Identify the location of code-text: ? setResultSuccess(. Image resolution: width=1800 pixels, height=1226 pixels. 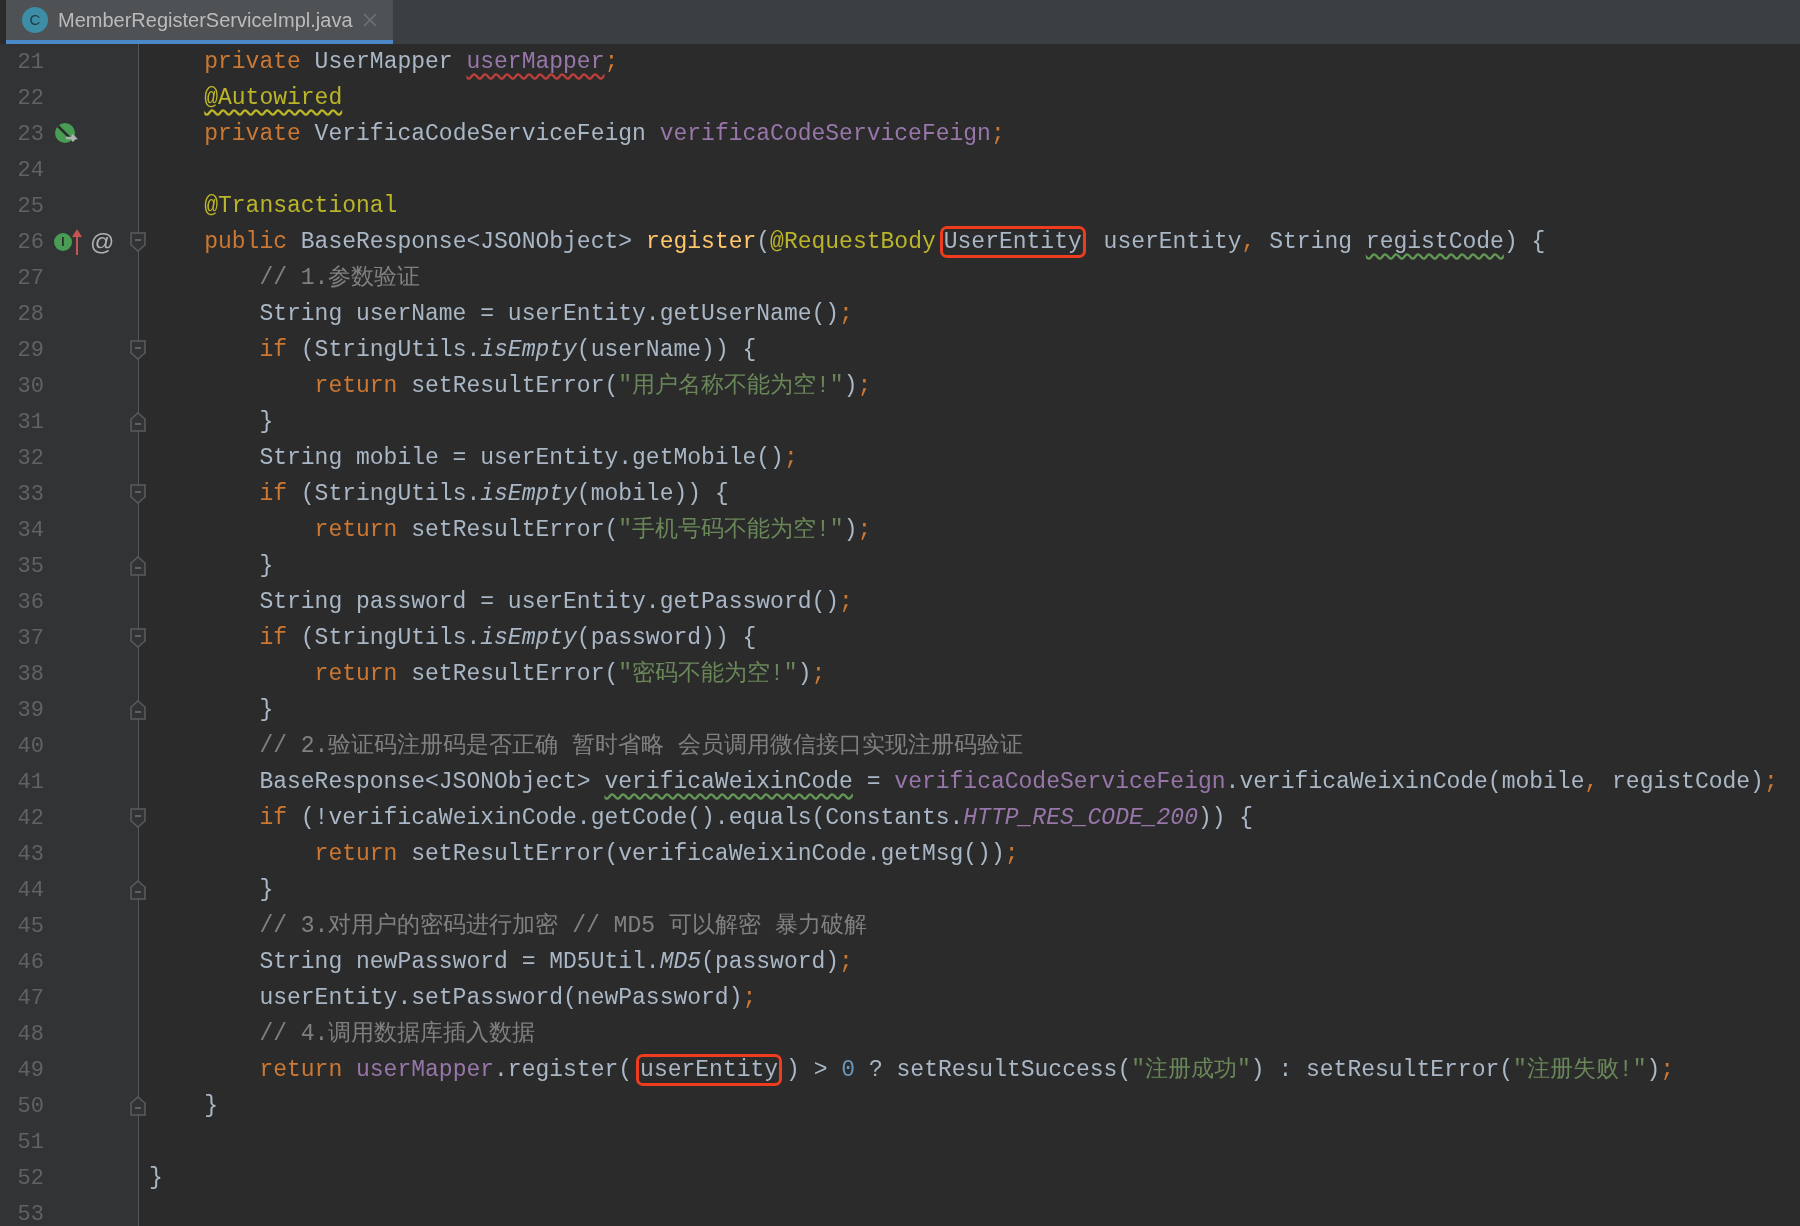
(999, 1070).